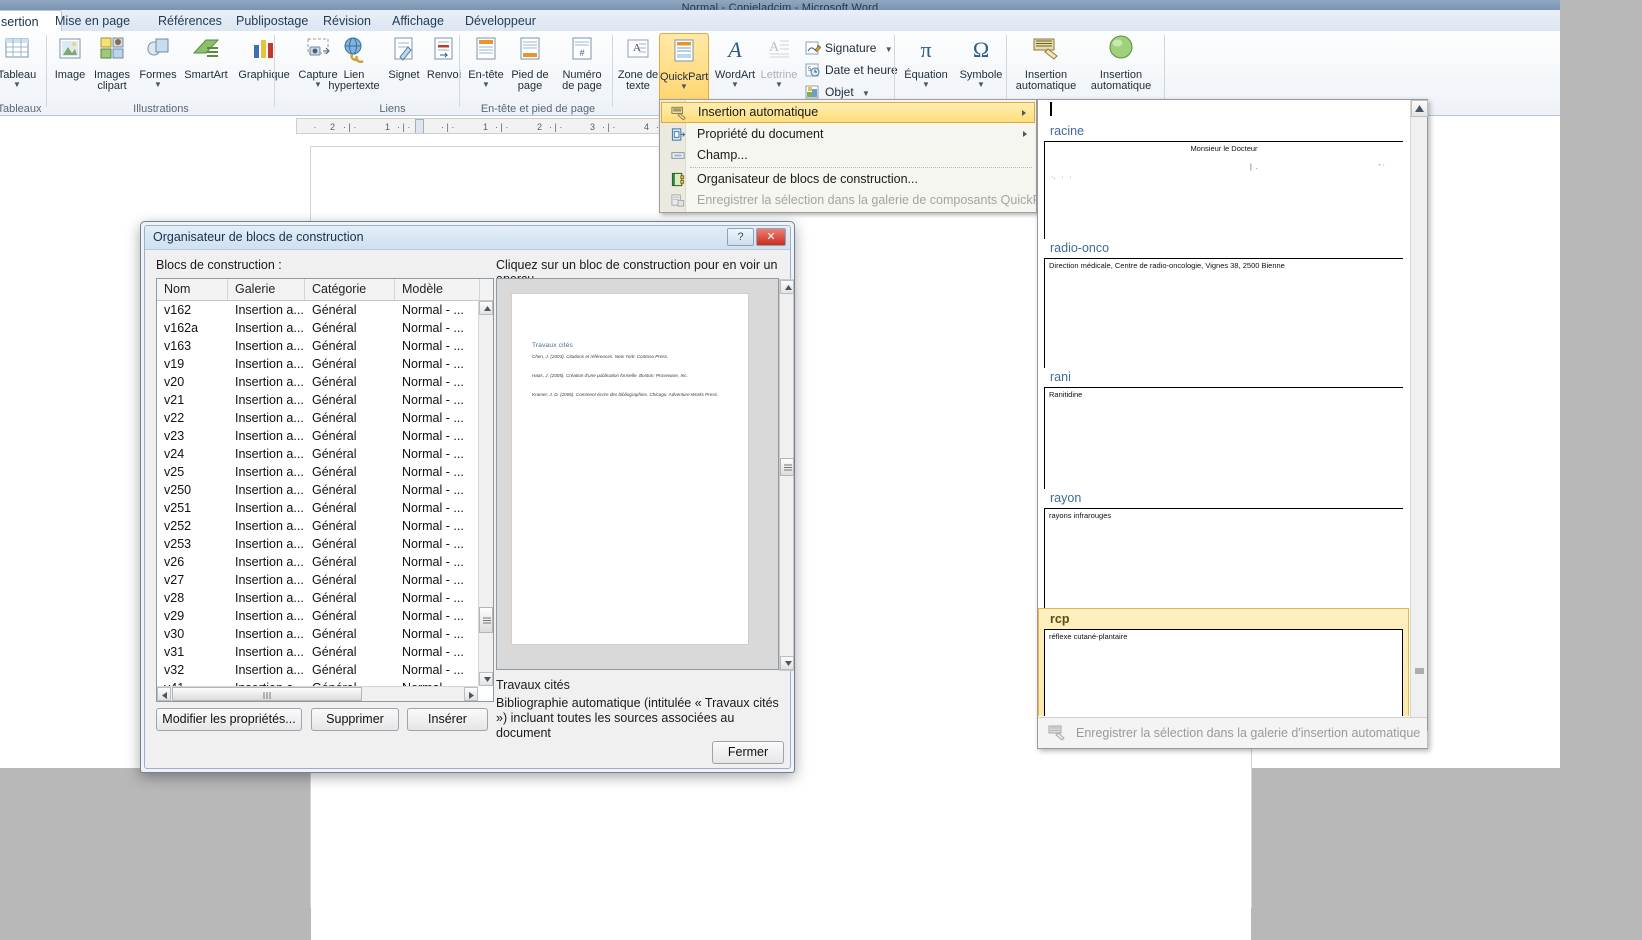 The width and height of the screenshot is (1642, 940). Describe the element at coordinates (485, 493) in the screenshot. I see `list-vertical-scrollbar` at that location.